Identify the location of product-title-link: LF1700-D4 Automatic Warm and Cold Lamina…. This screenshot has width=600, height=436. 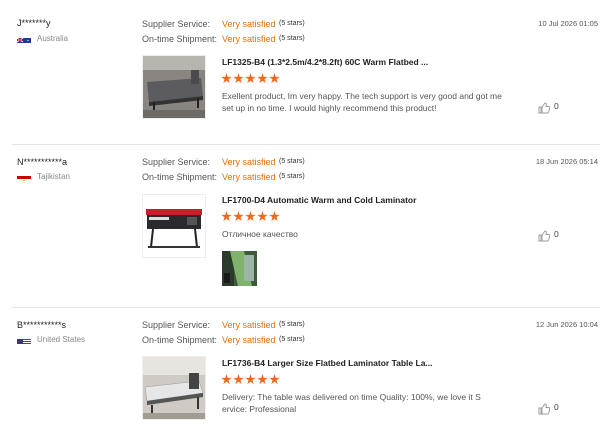
(319, 200).